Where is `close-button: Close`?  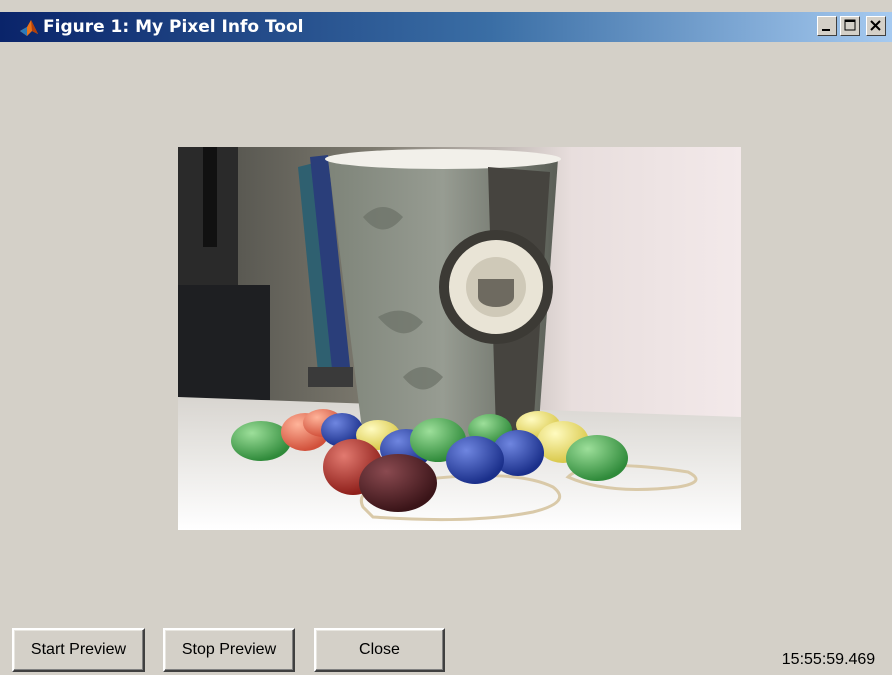
close-button: Close is located at coordinates (379, 650).